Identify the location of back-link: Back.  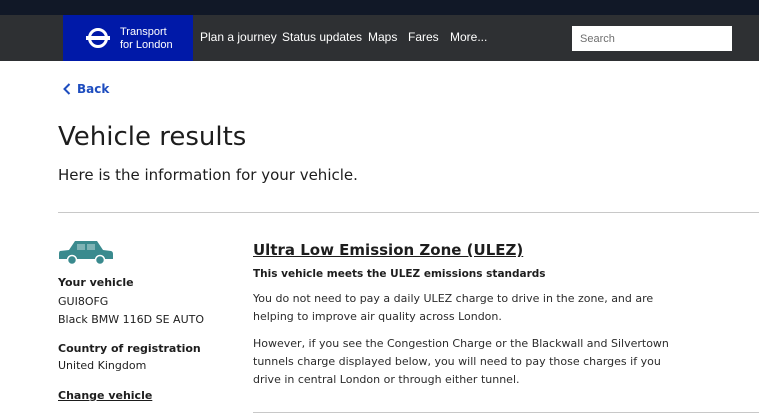
(86, 89).